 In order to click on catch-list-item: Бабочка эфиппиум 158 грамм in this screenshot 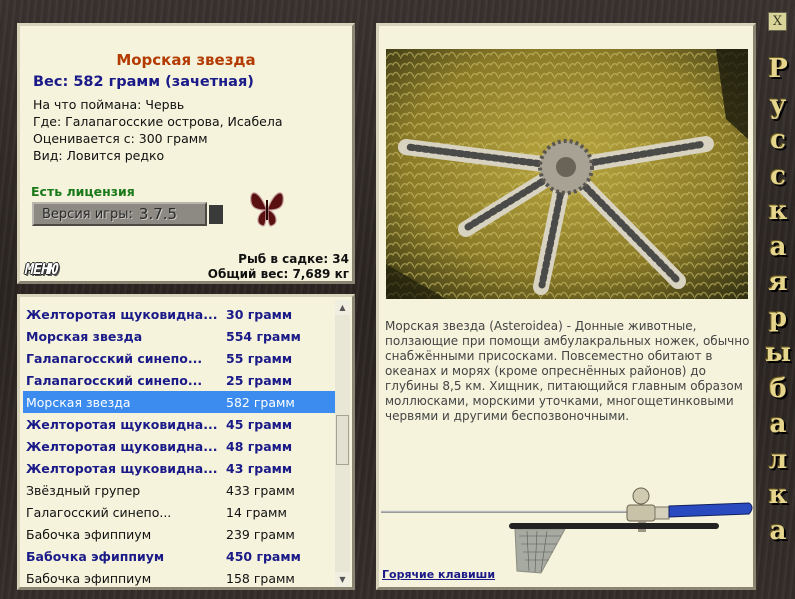, I will do `click(181, 578)`.